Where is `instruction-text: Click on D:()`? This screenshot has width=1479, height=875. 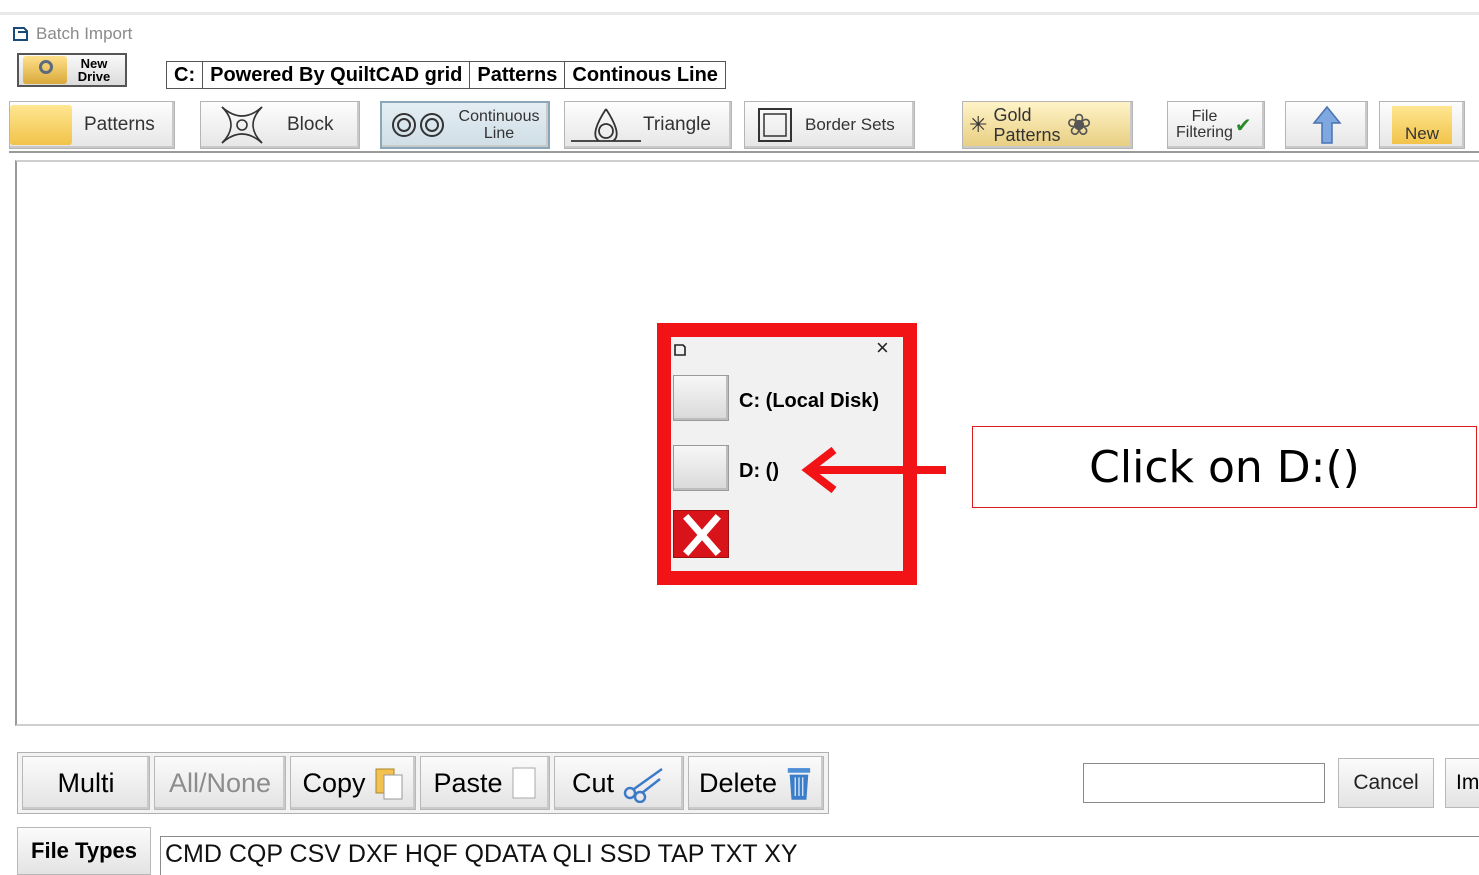
instruction-text: Click on D:() is located at coordinates (1224, 467).